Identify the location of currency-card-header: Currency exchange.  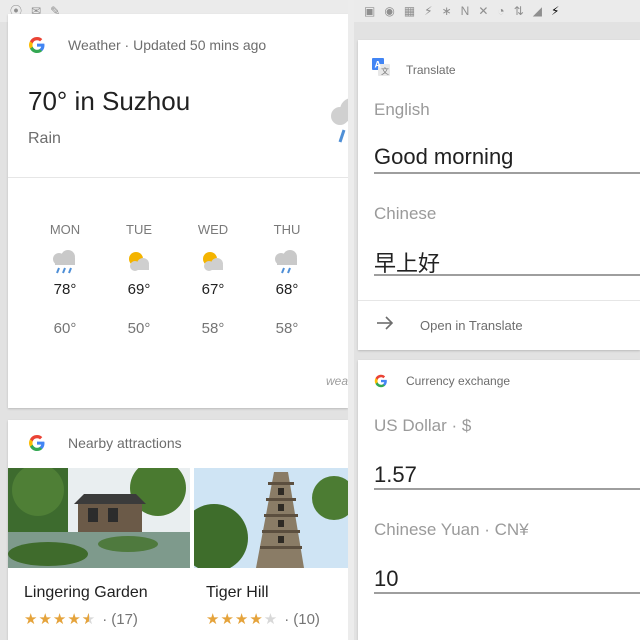
(442, 381).